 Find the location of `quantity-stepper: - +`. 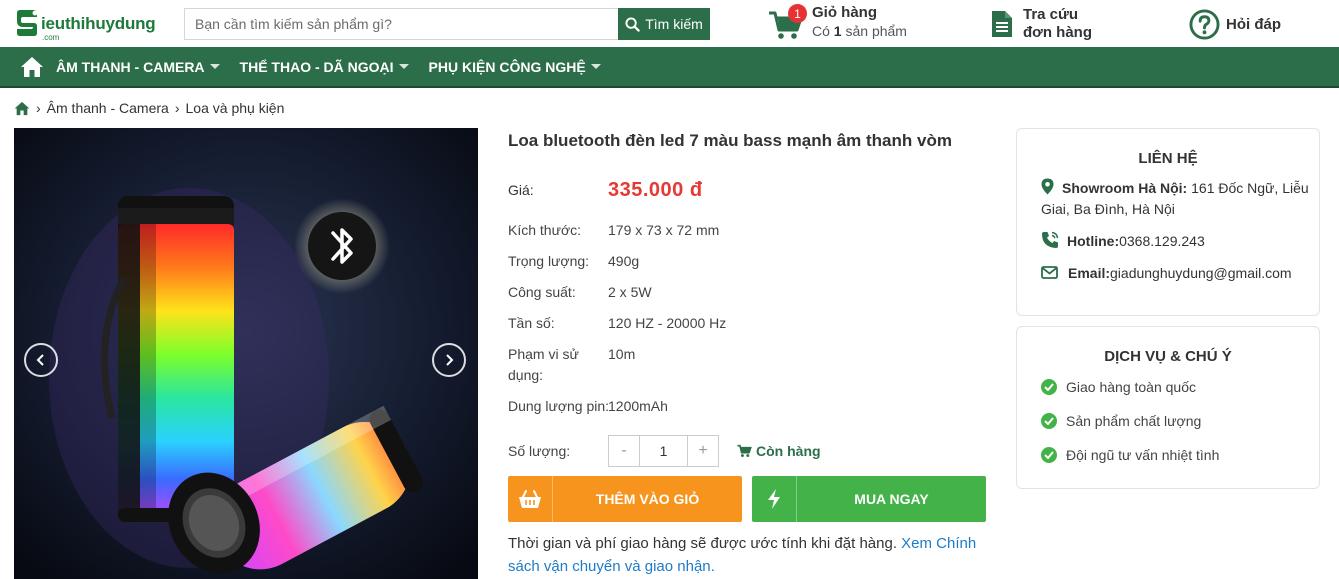

quantity-stepper: - + is located at coordinates (663, 451).